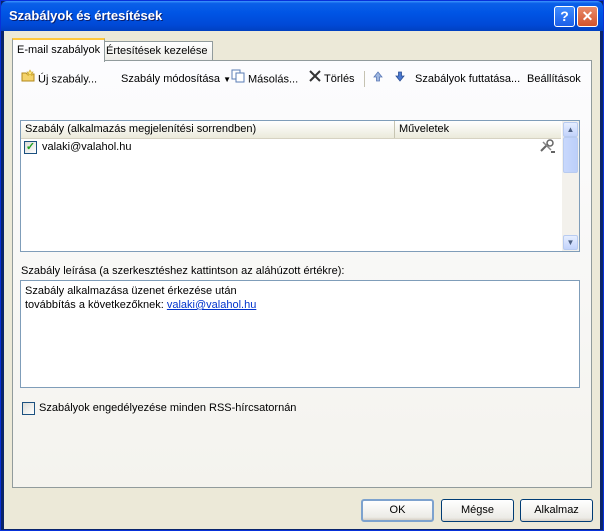 The width and height of the screenshot is (604, 531). What do you see at coordinates (564, 16) in the screenshot?
I see `help-button: ?` at bounding box center [564, 16].